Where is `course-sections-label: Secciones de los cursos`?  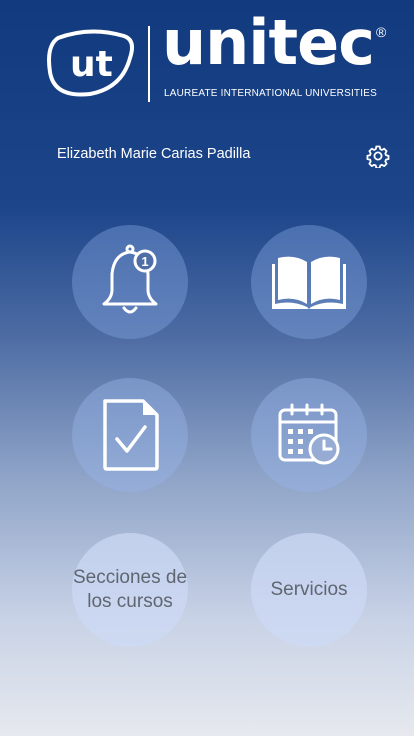
course-sections-label: Secciones de los cursos is located at coordinates (130, 589).